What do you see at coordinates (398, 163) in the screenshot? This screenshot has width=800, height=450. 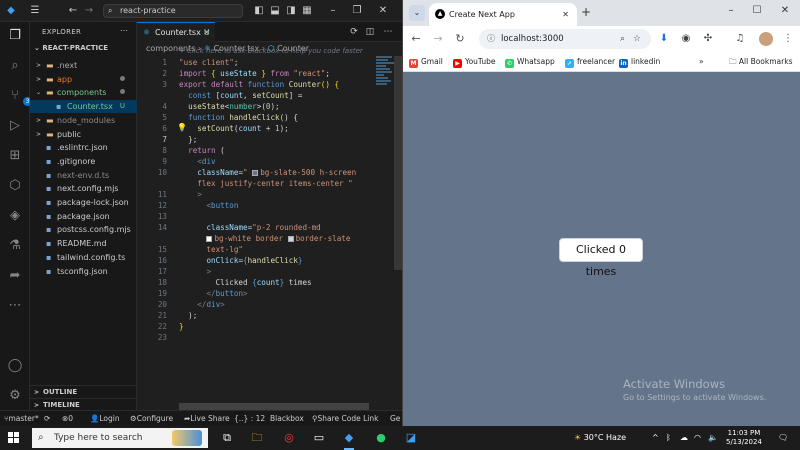 I see `vertical-scrollbar` at bounding box center [398, 163].